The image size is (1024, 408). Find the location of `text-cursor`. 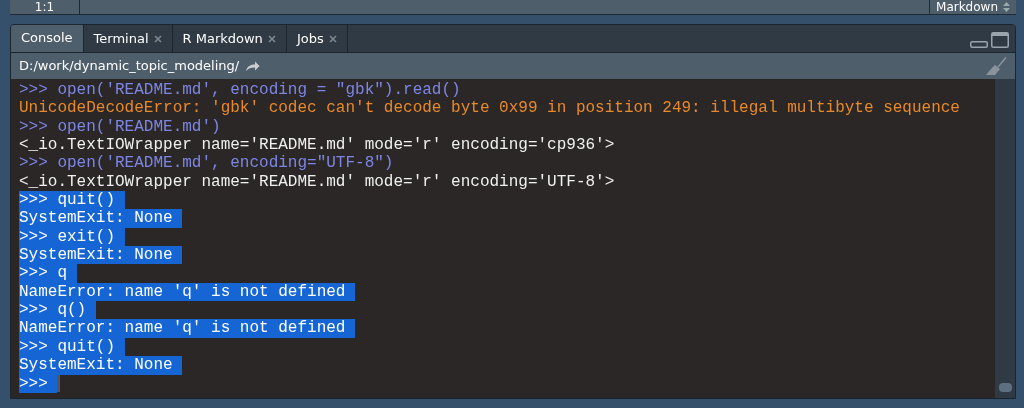

text-cursor is located at coordinates (59, 383).